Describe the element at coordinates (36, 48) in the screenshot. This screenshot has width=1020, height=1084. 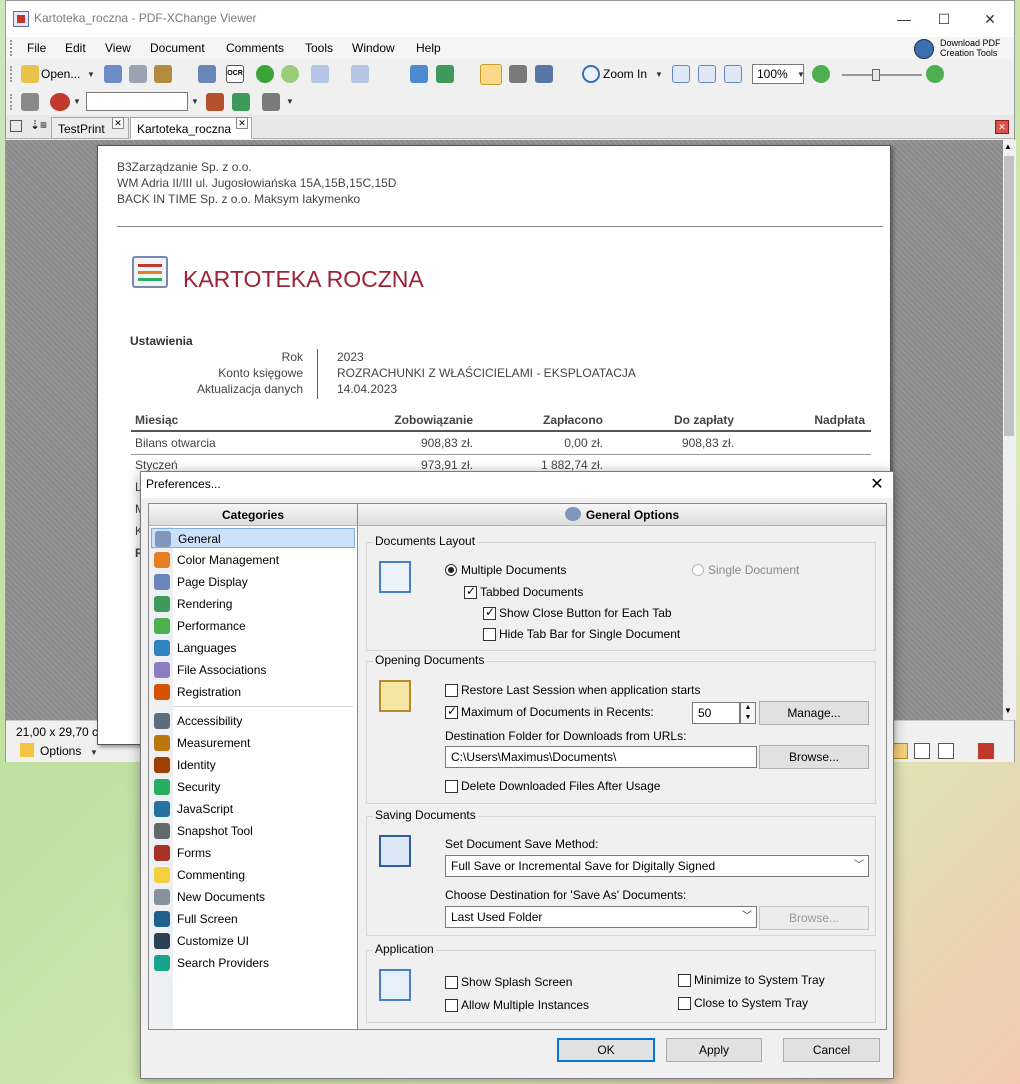
I see `menu-file: File` at that location.